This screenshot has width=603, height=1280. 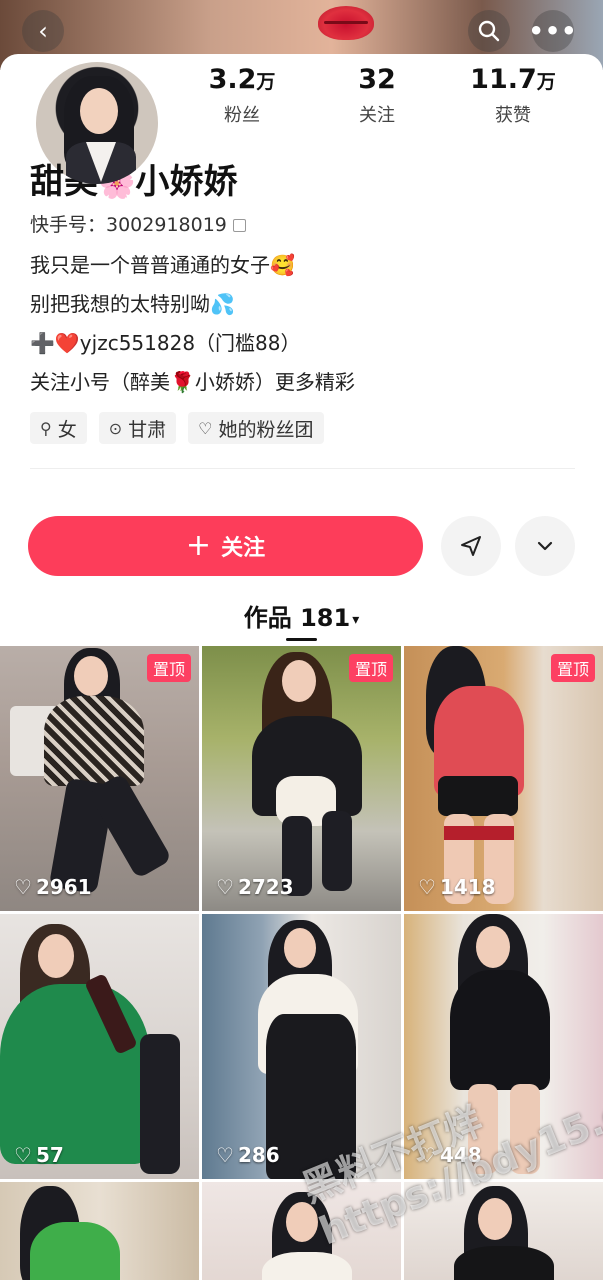 What do you see at coordinates (377, 79) in the screenshot?
I see `following-count: 32` at bounding box center [377, 79].